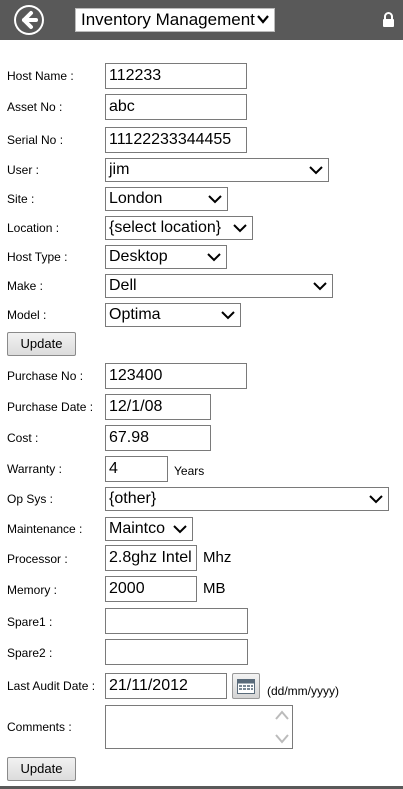  I want to click on processor-label: Processor :, so click(37, 559).